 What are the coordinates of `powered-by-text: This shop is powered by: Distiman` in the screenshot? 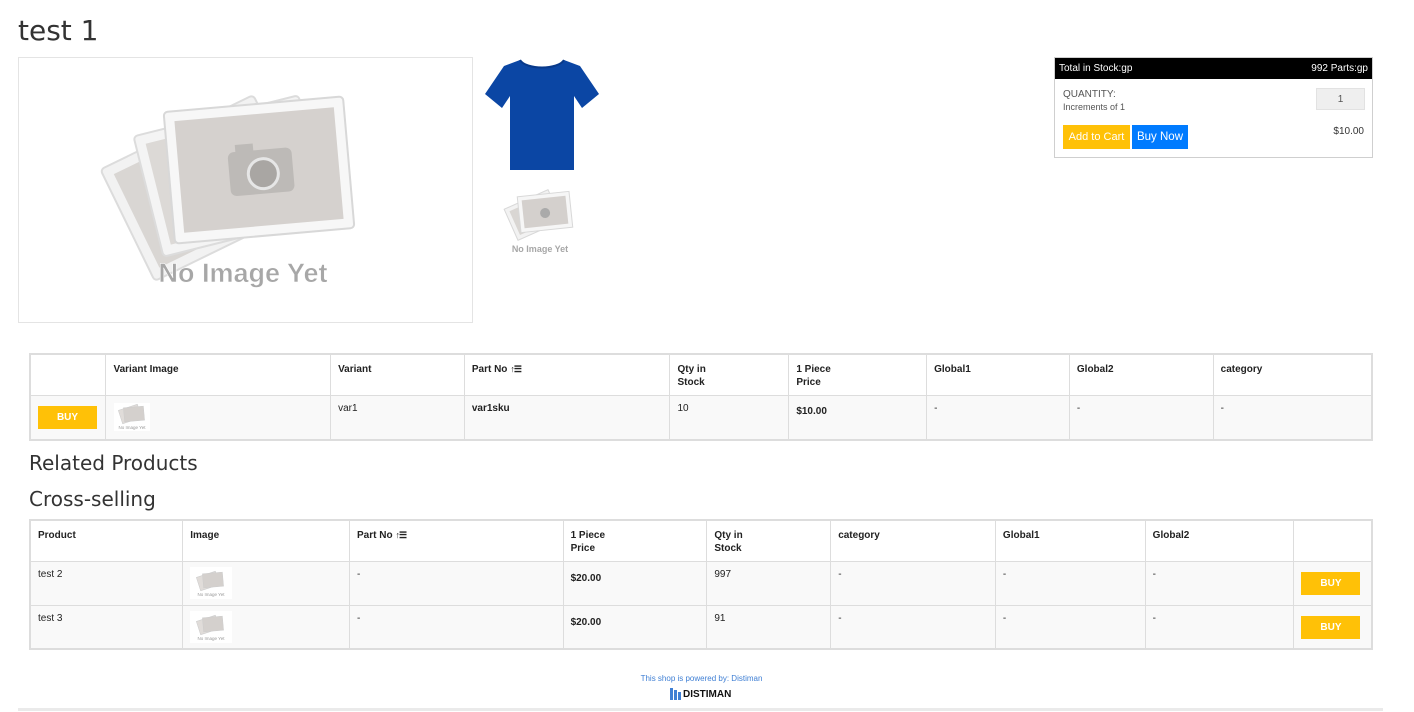 It's located at (701, 678).